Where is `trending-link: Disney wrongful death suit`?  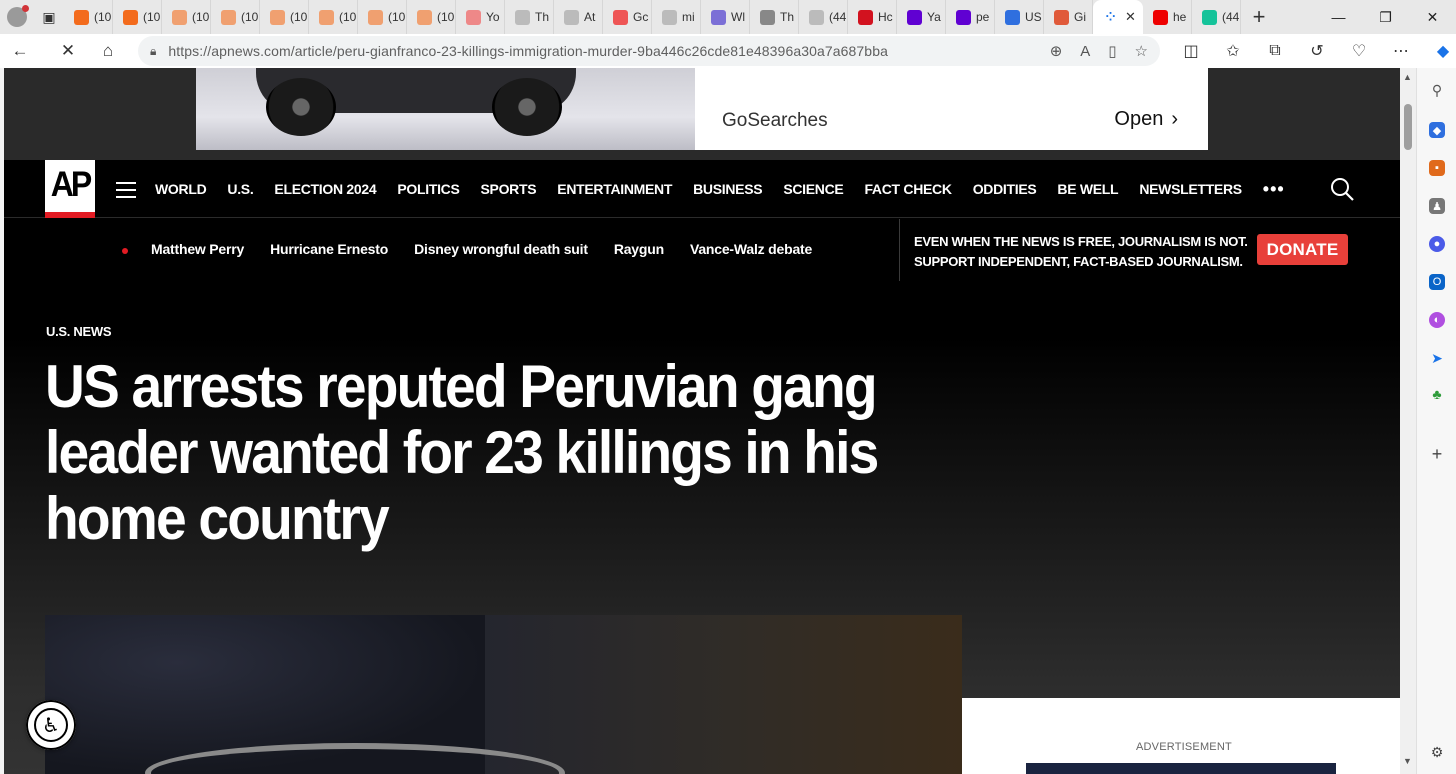
trending-link: Disney wrongful death suit is located at coordinates (501, 249).